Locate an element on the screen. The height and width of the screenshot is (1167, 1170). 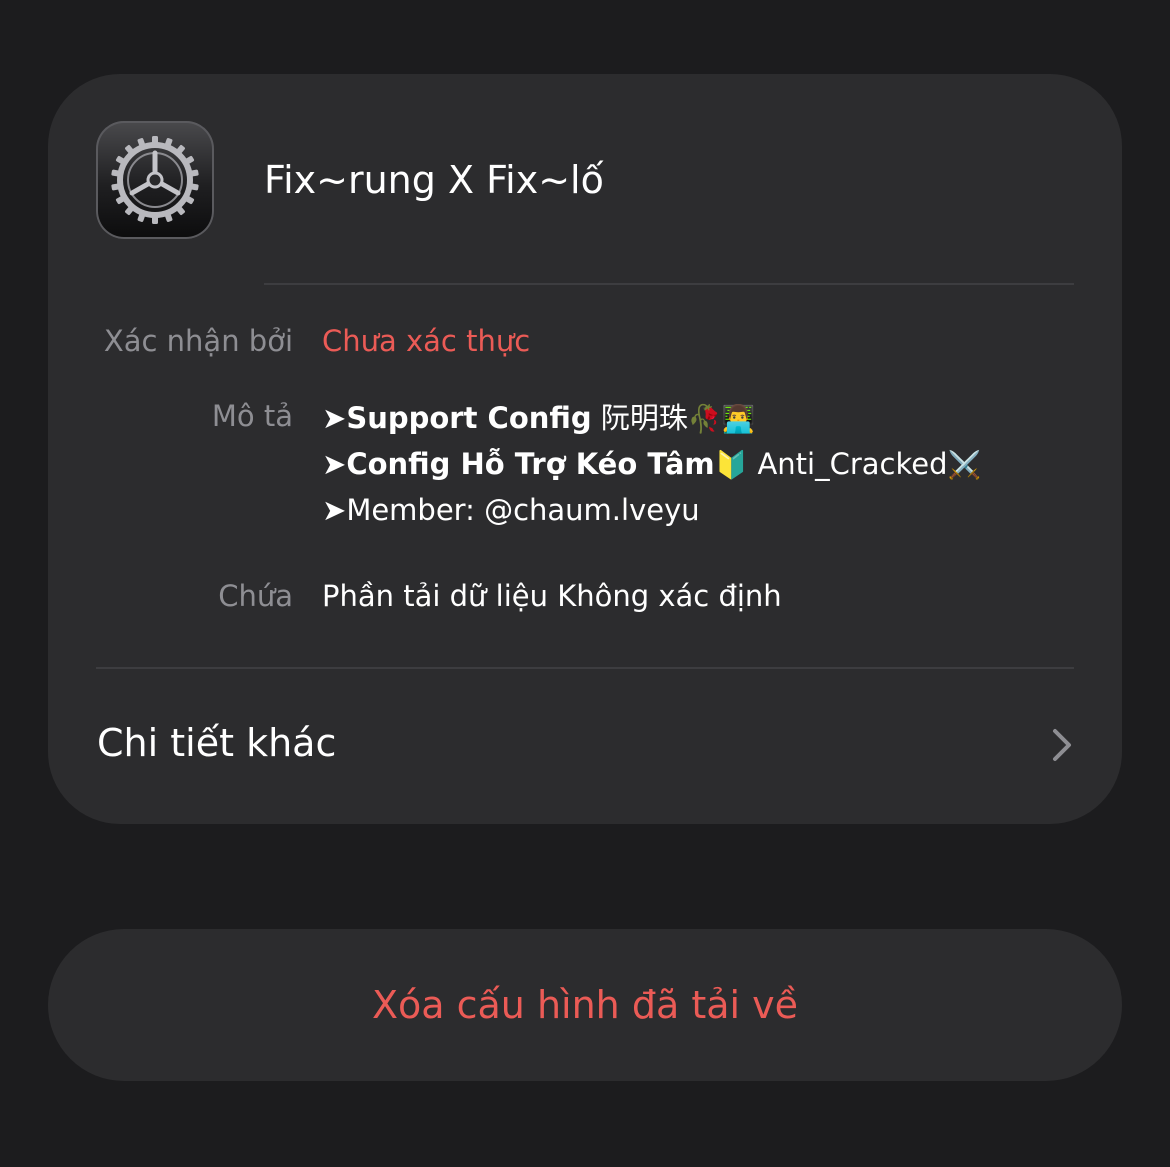
more-details-row: Chi tiết khác is located at coordinates (585, 744).